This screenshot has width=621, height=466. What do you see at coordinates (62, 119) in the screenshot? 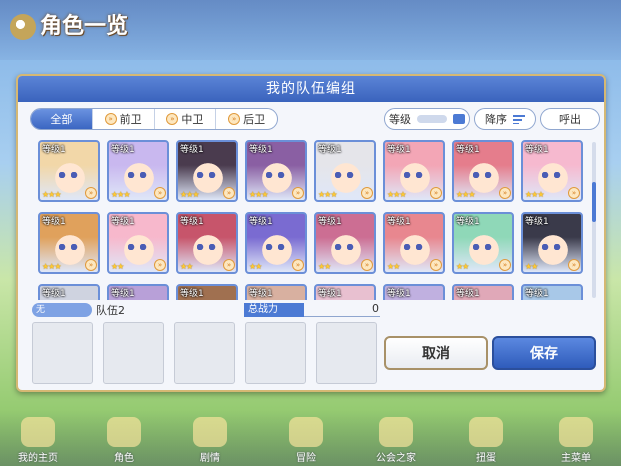
I see `tab-all: 全部` at bounding box center [62, 119].